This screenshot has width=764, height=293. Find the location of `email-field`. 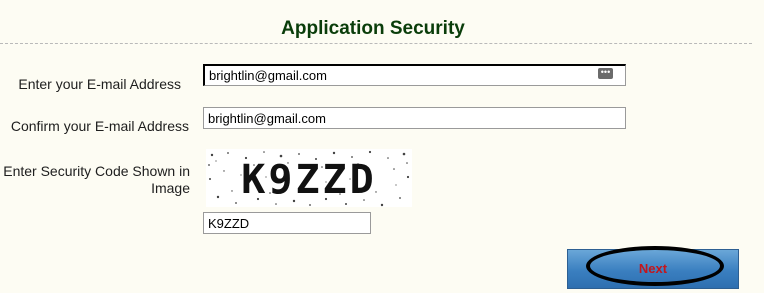

email-field is located at coordinates (414, 75).